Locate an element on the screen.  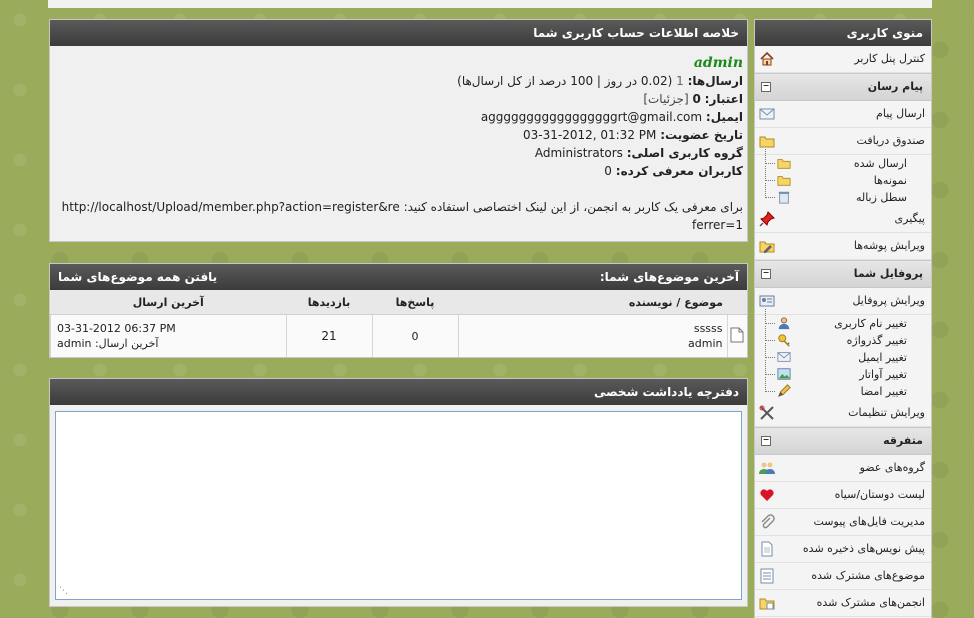
thread-status-cell is located at coordinates (736, 335).